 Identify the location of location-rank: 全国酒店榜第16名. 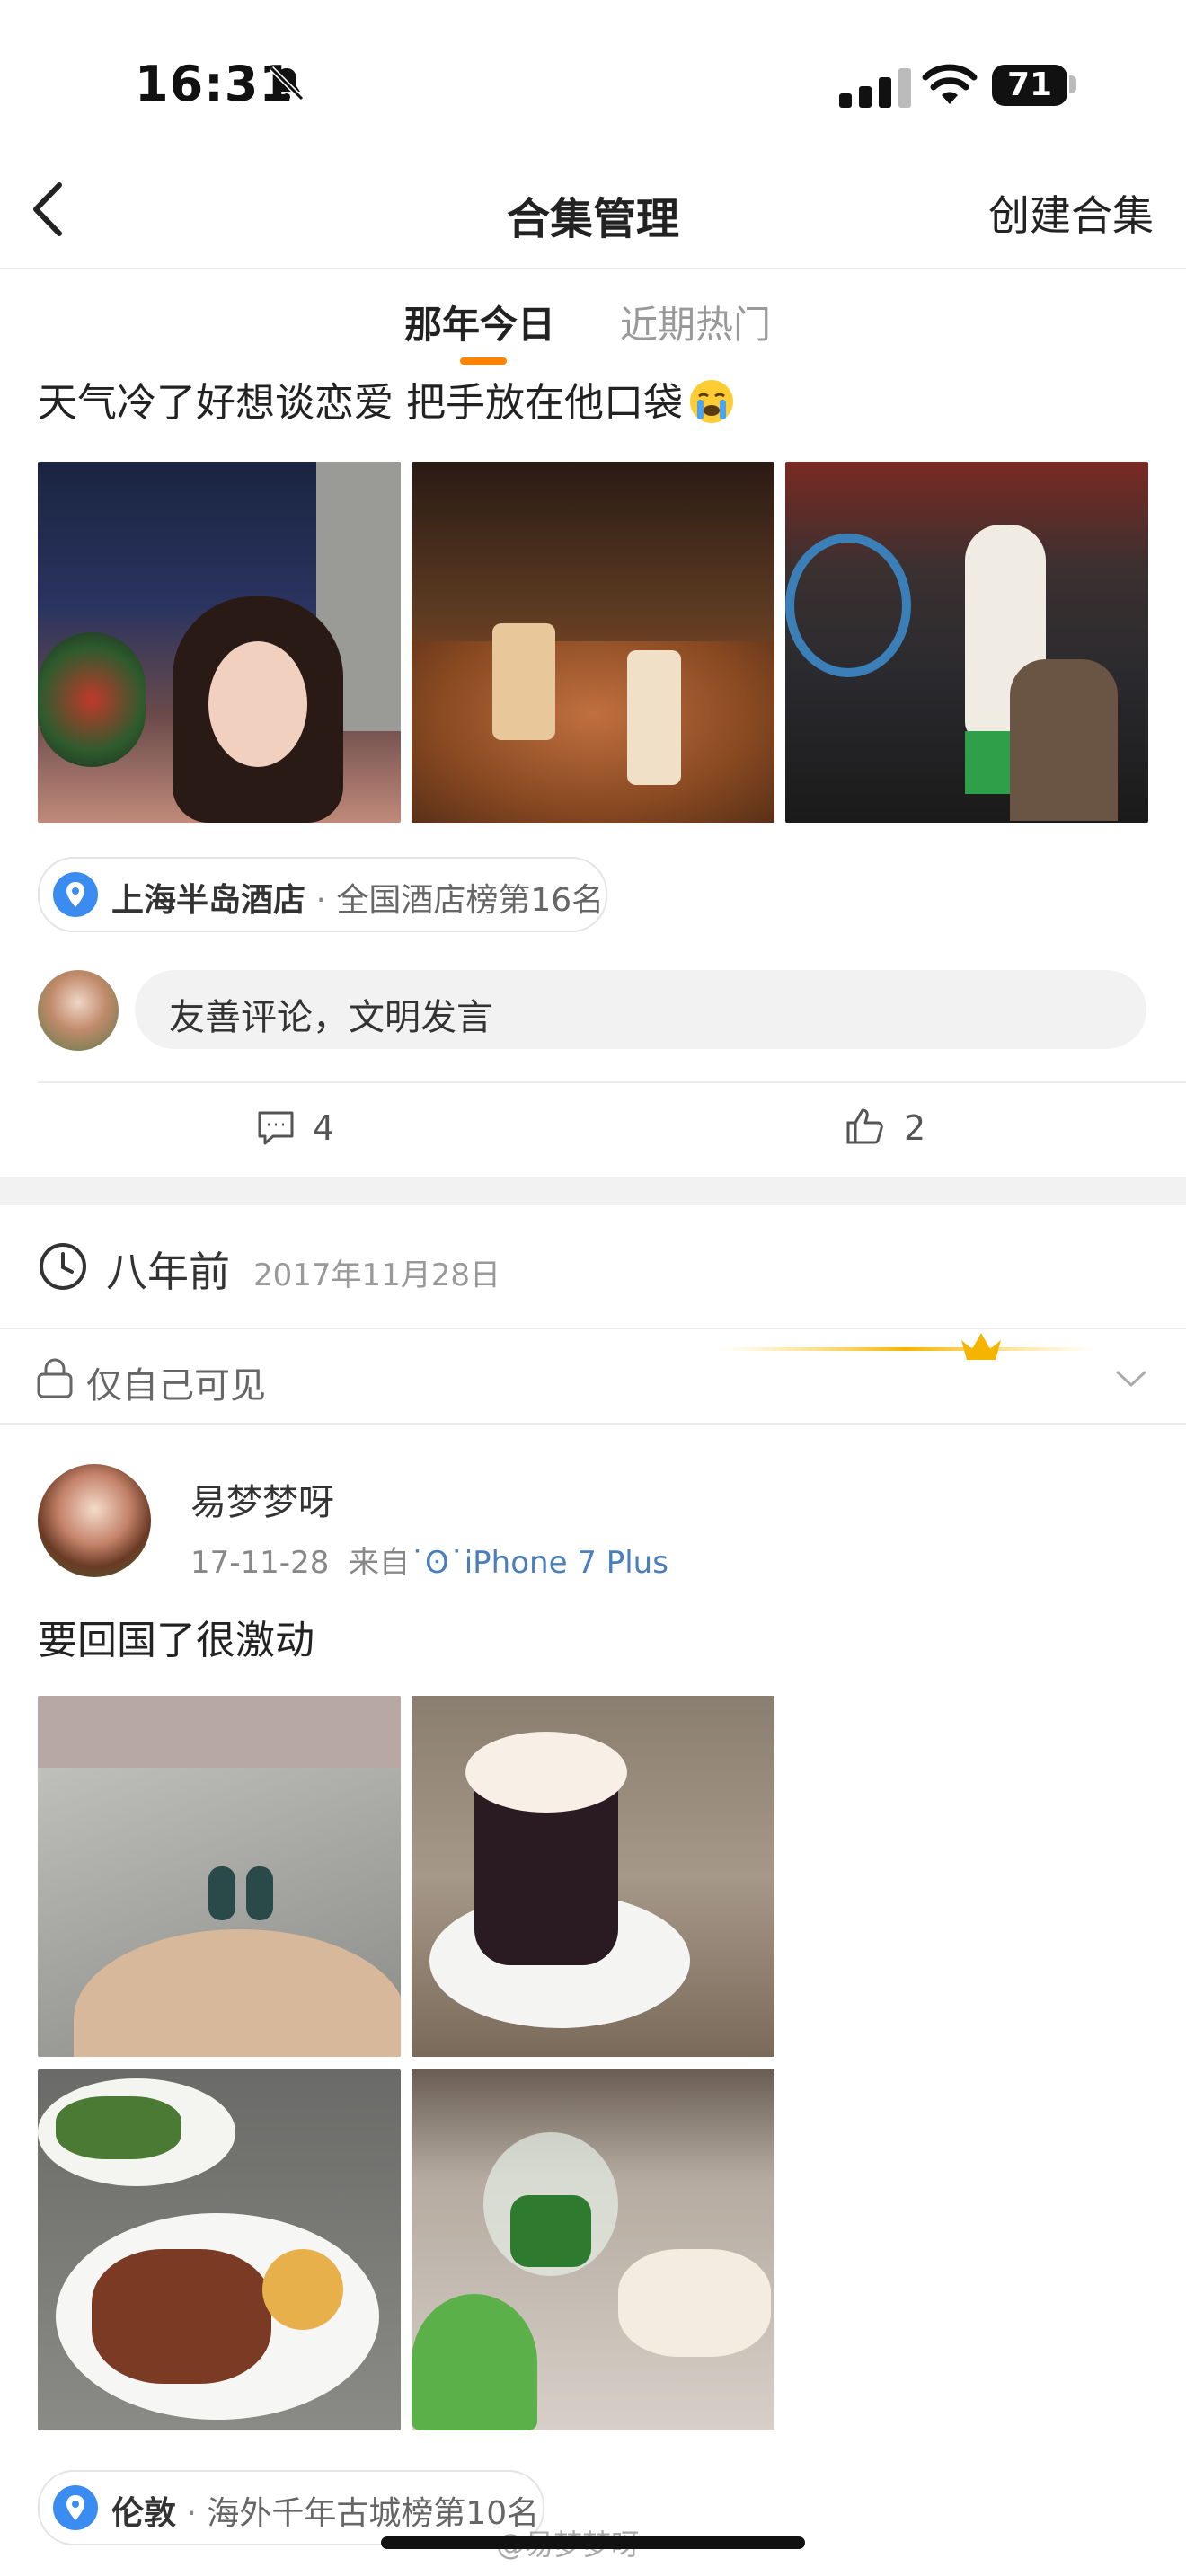
(470, 900).